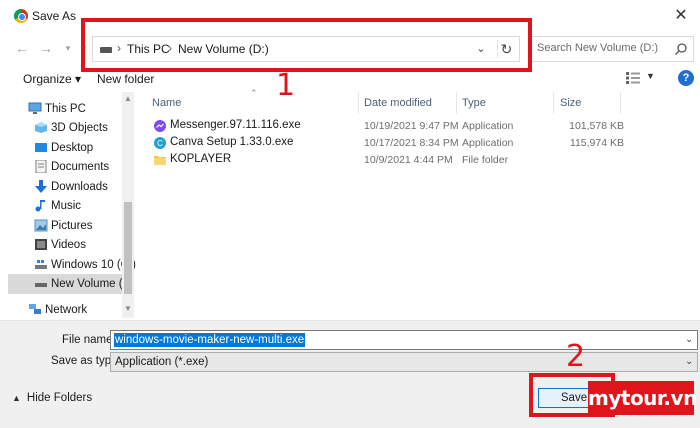 Image resolution: width=700 pixels, height=428 pixels. What do you see at coordinates (16, 398) in the screenshot?
I see `collapse-caret-icon: ▲` at bounding box center [16, 398].